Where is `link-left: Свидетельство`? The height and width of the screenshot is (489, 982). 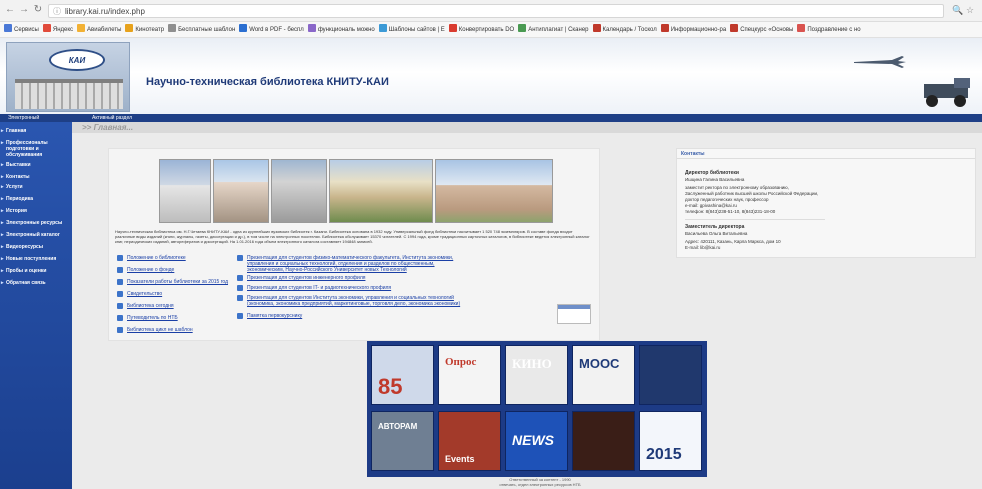 link-left: Свидетельство is located at coordinates (179, 294).